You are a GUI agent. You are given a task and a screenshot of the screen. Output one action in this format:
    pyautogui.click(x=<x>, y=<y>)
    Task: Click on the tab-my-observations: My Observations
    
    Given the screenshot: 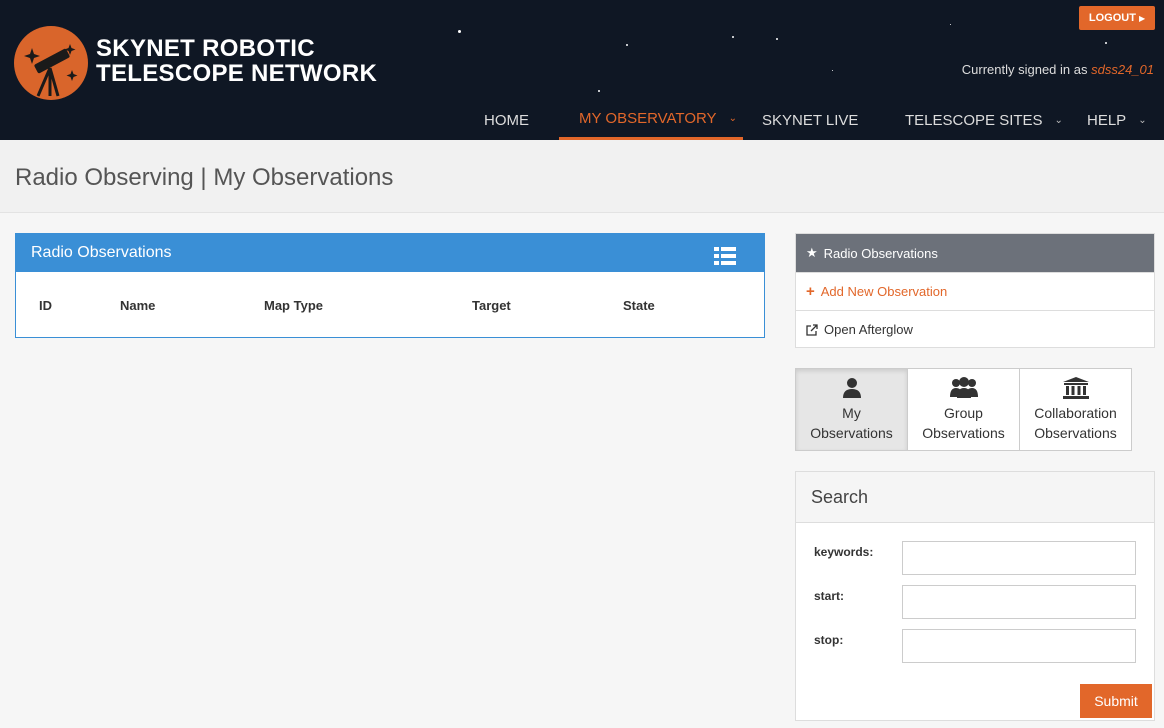 What is the action you would take?
    pyautogui.click(x=851, y=409)
    